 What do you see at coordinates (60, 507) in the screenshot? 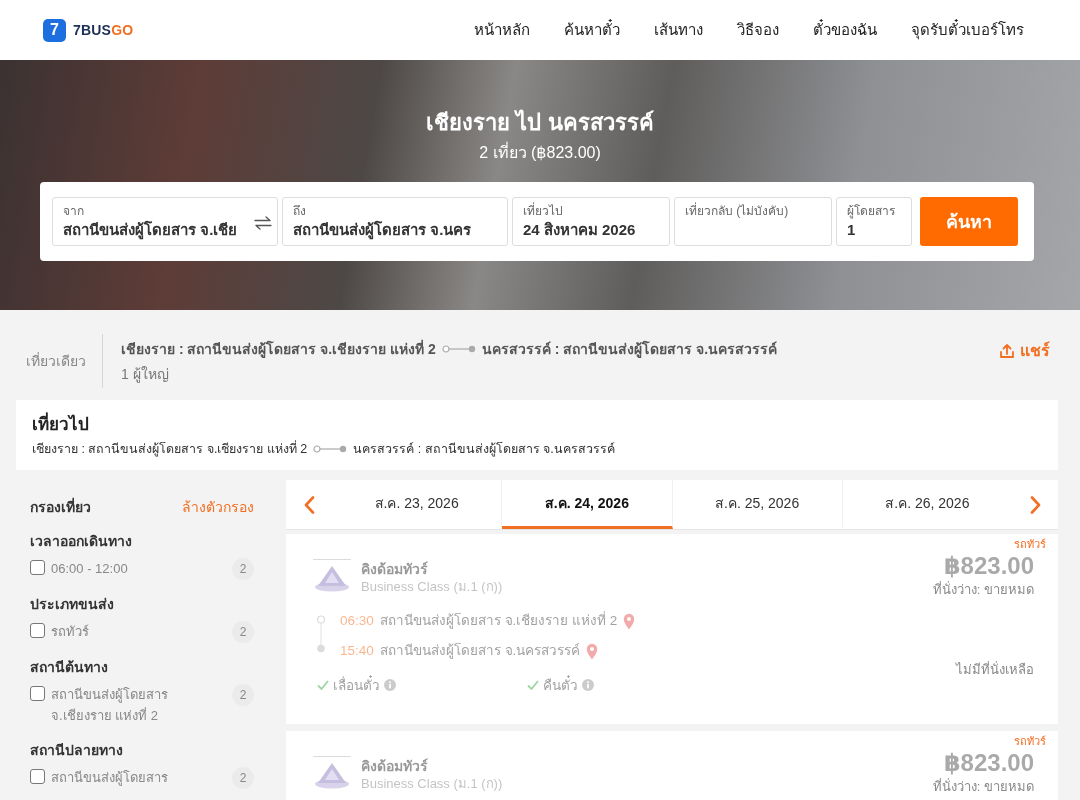
I see `filter-title: กรองเที่ยว` at bounding box center [60, 507].